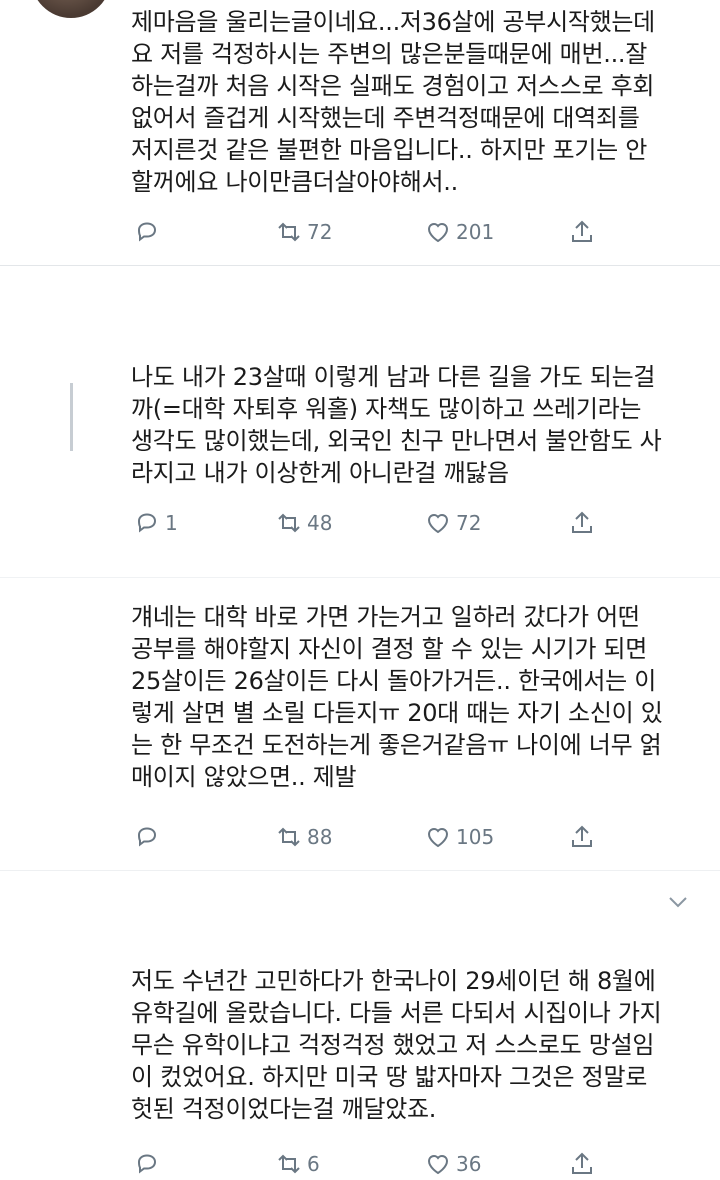  Describe the element at coordinates (360, 1164) in the screenshot. I see `tweet-actions: 6 36` at that location.